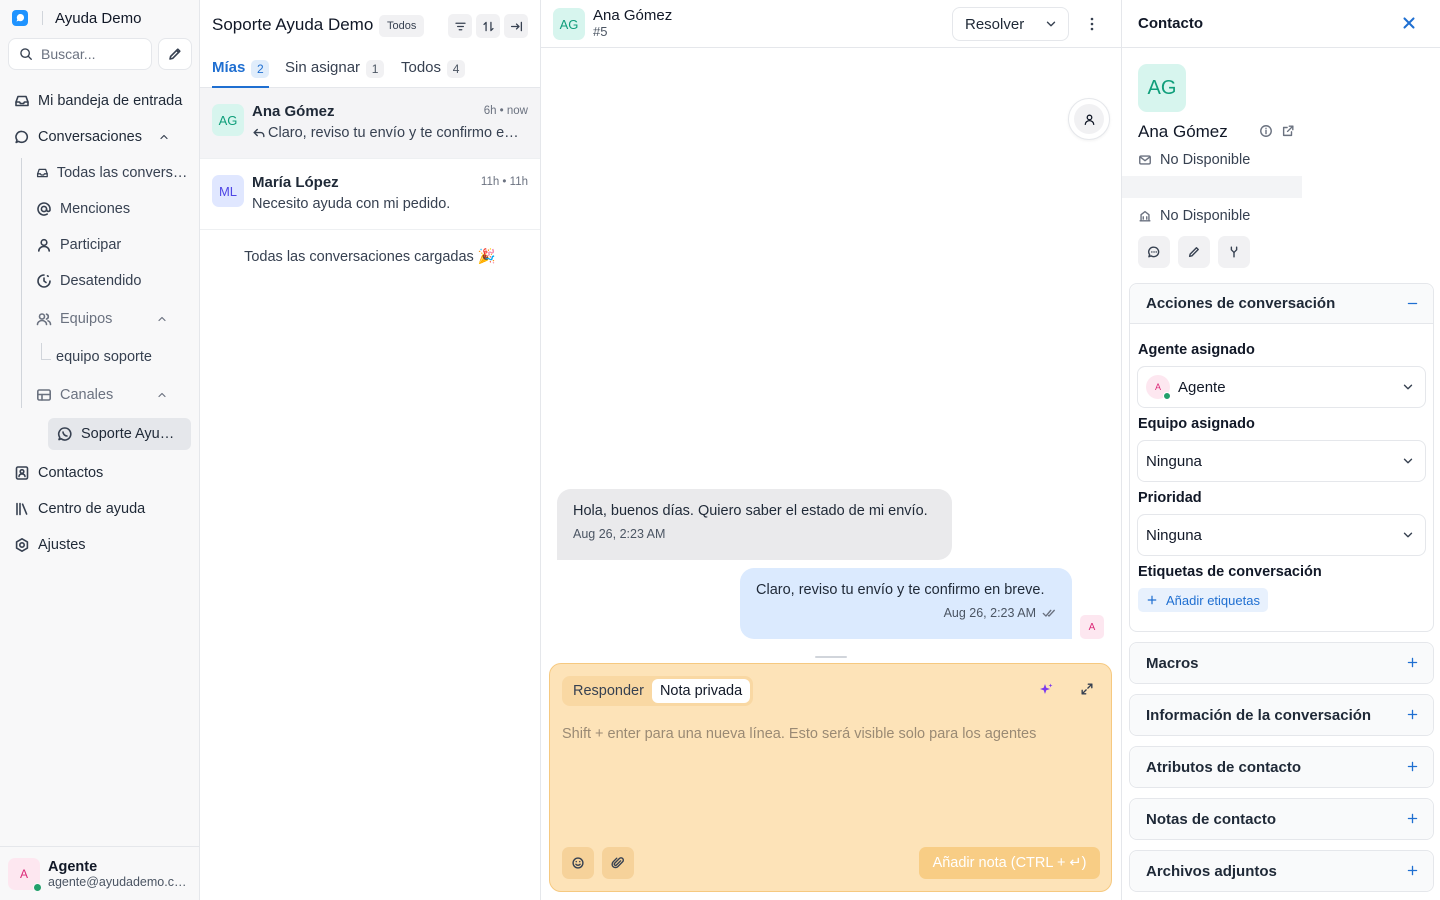 This screenshot has width=1440, height=900. What do you see at coordinates (1281, 387) in the screenshot?
I see `assigned-agent-select: A Agente` at bounding box center [1281, 387].